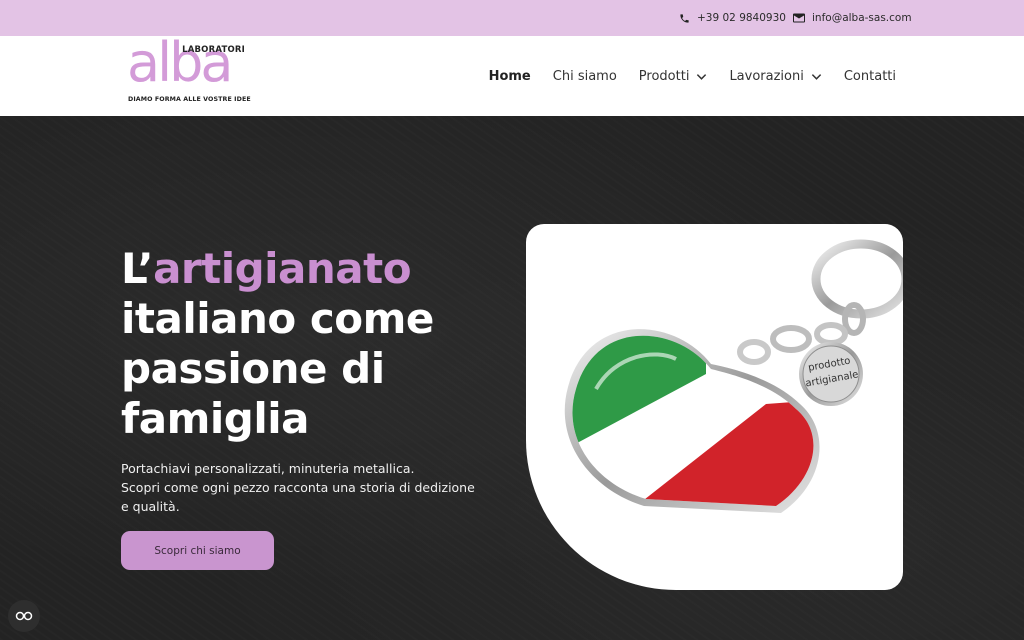  I want to click on headline-accent: artigianato, so click(282, 268).